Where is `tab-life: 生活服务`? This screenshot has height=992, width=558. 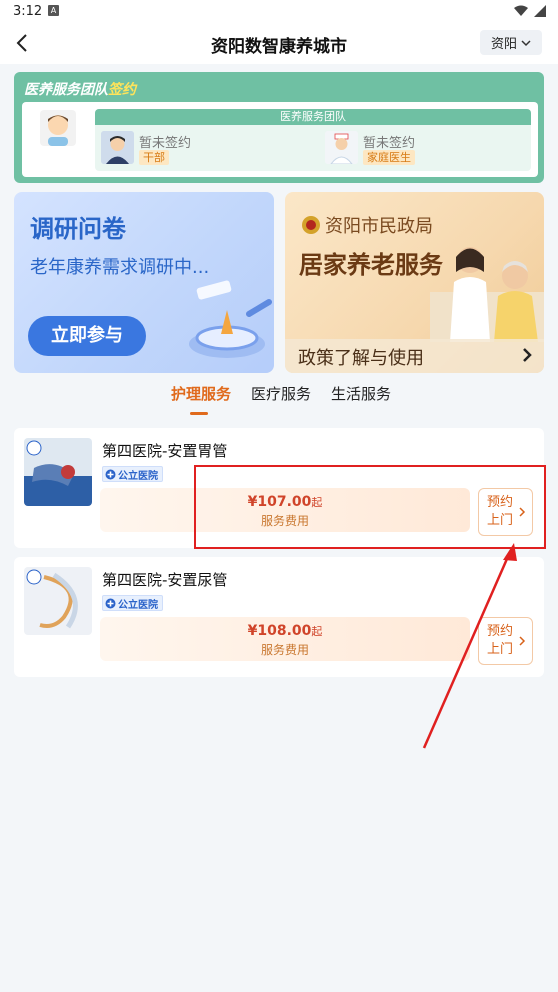
tab-life: 生活服务 is located at coordinates (361, 393).